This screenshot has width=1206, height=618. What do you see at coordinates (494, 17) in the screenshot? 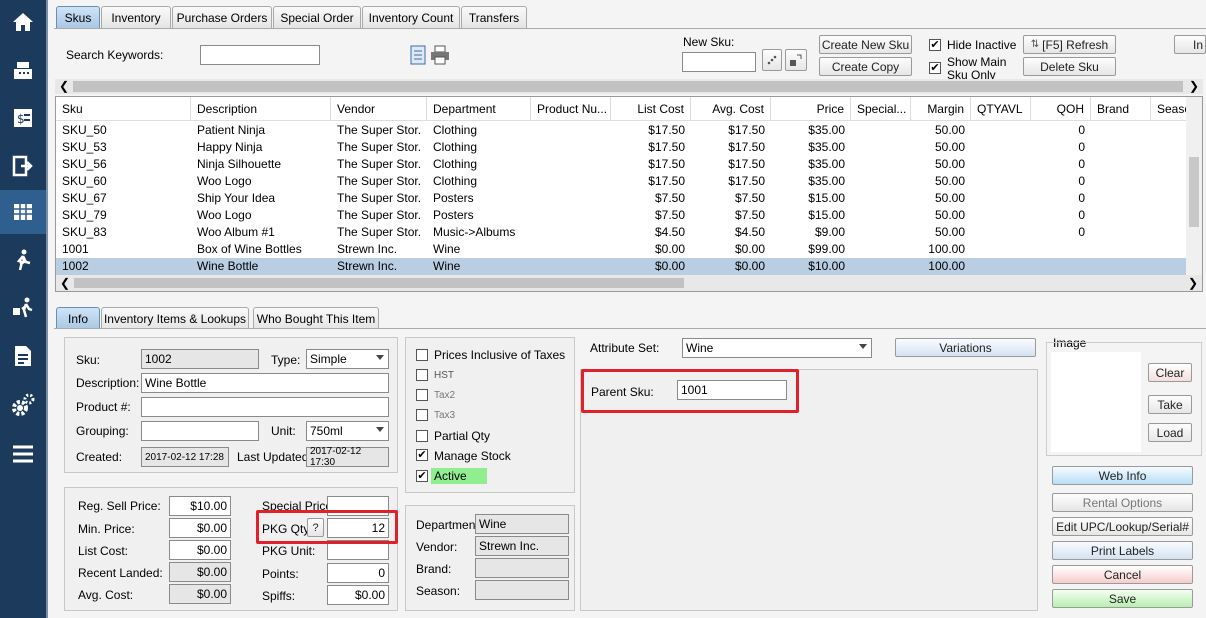
I see `tab-transfers: Transfers` at bounding box center [494, 17].